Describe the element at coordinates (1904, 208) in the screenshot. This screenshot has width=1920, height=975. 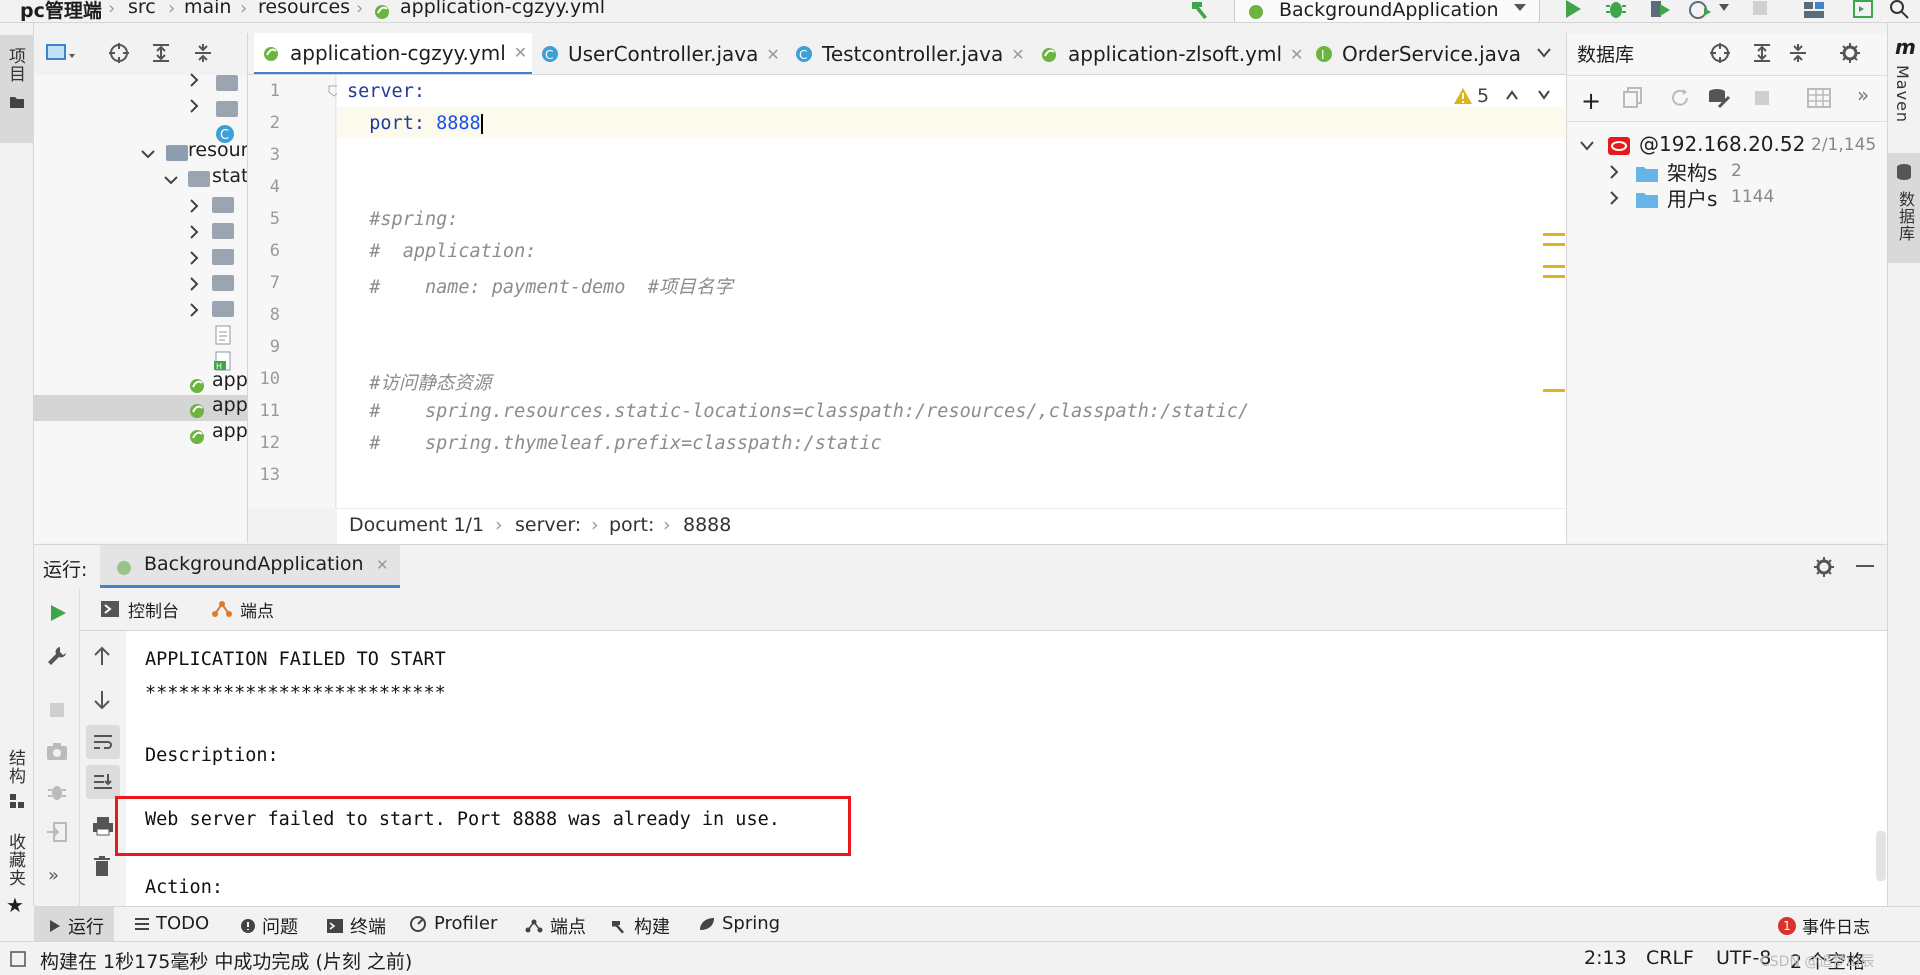
I see `database-tool-tab: 数据库` at that location.